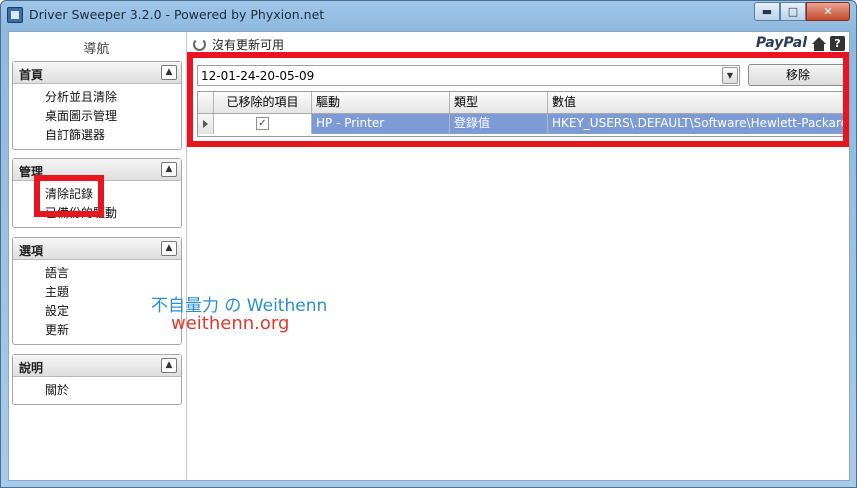  I want to click on nav-item-update: 更新, so click(113, 330).